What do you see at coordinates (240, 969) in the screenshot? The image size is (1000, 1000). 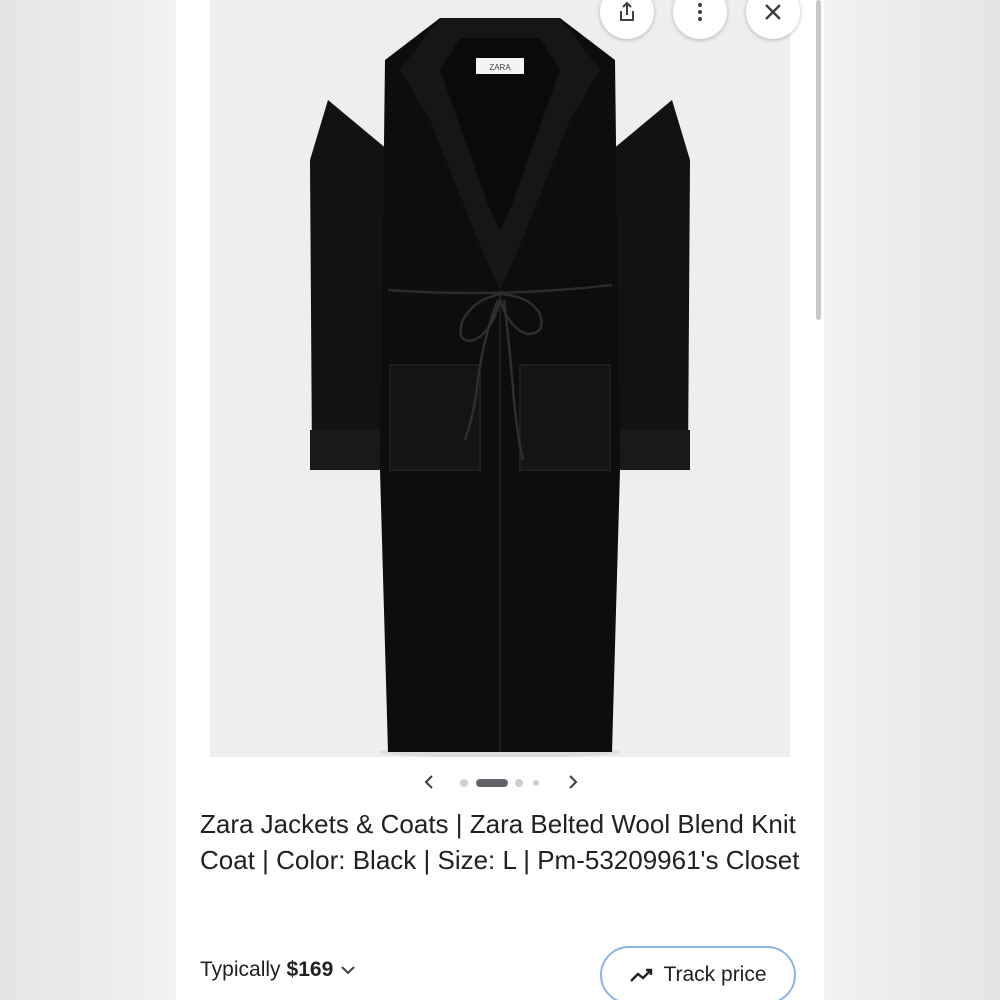 I see `price-label: Typically` at bounding box center [240, 969].